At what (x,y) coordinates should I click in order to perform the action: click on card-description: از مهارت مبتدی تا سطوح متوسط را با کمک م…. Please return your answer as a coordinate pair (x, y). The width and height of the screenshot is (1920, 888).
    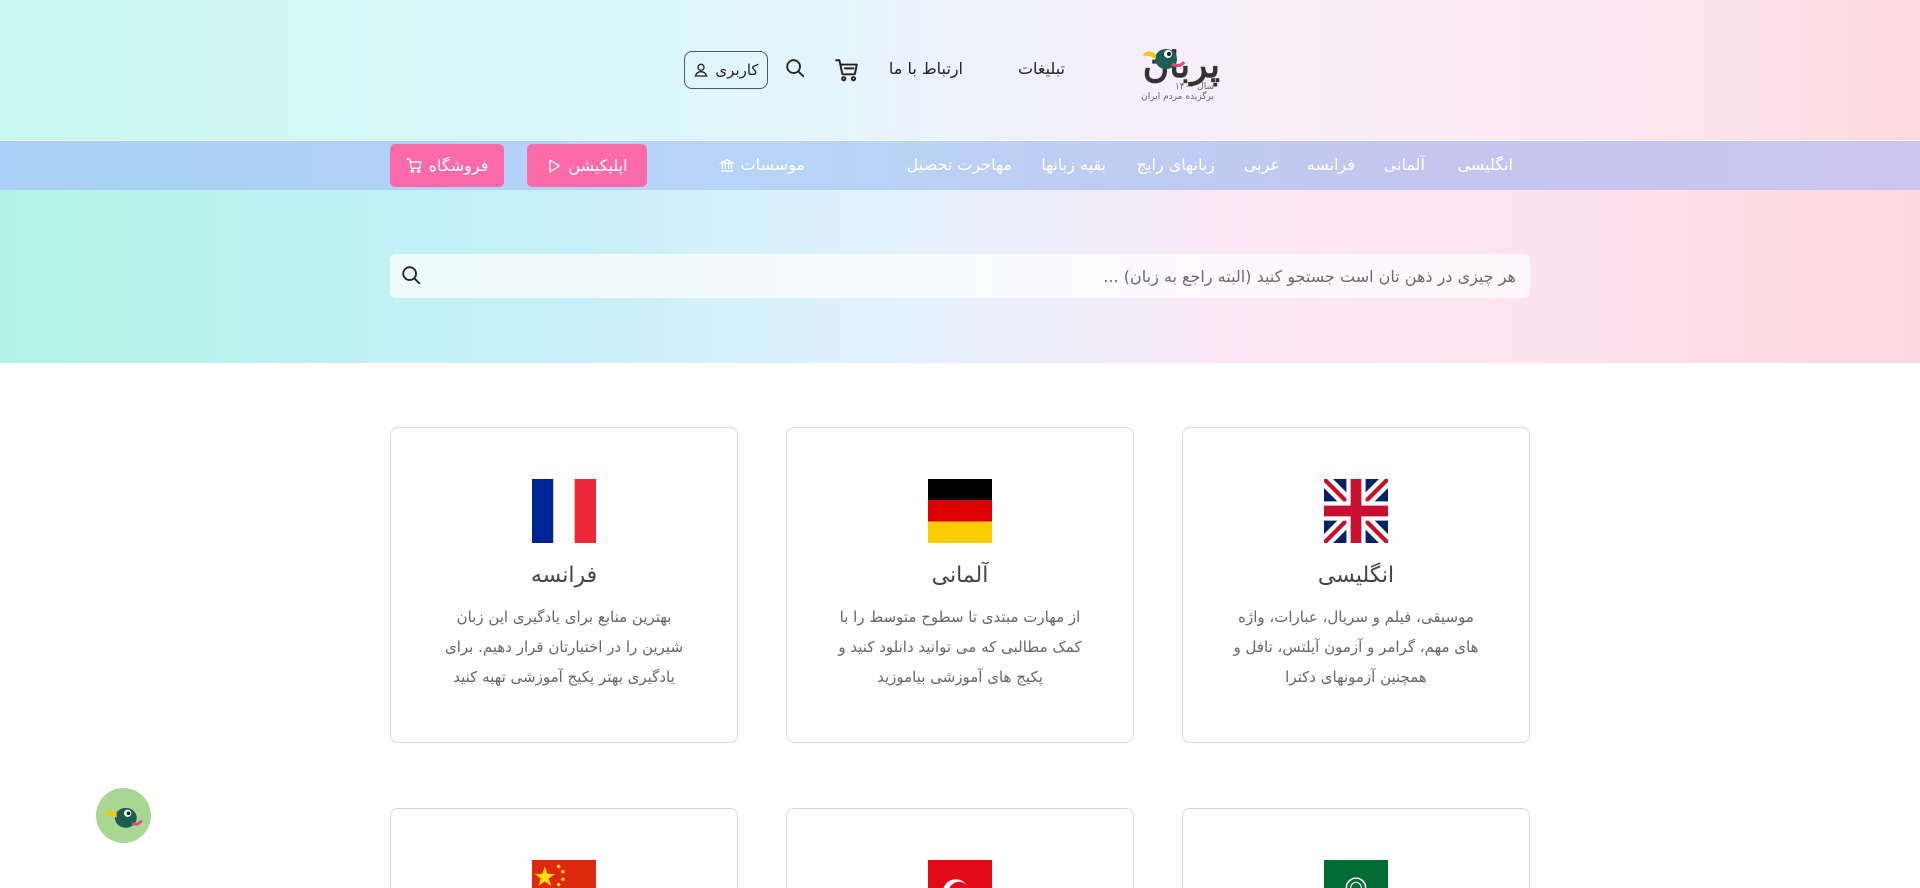
    Looking at the image, I should click on (960, 647).